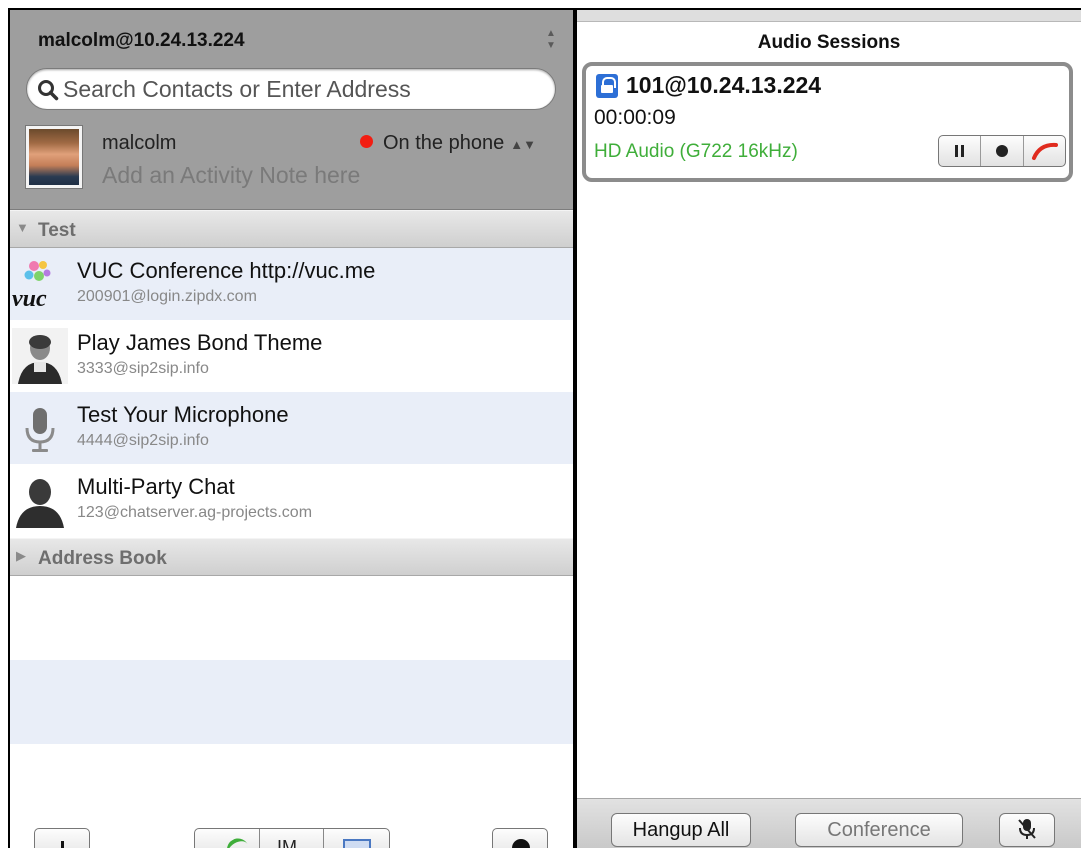 This screenshot has width=1081, height=848. Describe the element at coordinates (236, 841) in the screenshot. I see `call-icon` at that location.